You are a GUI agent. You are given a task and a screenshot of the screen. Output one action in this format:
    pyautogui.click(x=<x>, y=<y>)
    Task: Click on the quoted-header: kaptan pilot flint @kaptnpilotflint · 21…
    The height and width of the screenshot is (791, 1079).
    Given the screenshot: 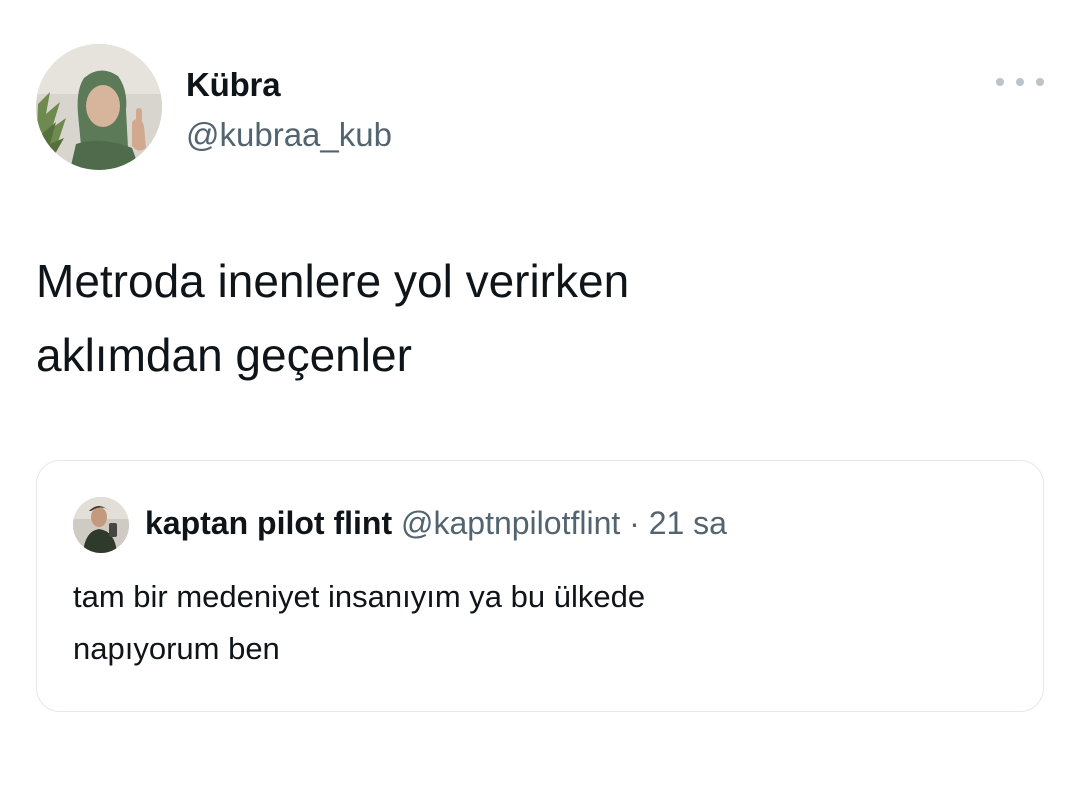 What is the action you would take?
    pyautogui.click(x=436, y=523)
    